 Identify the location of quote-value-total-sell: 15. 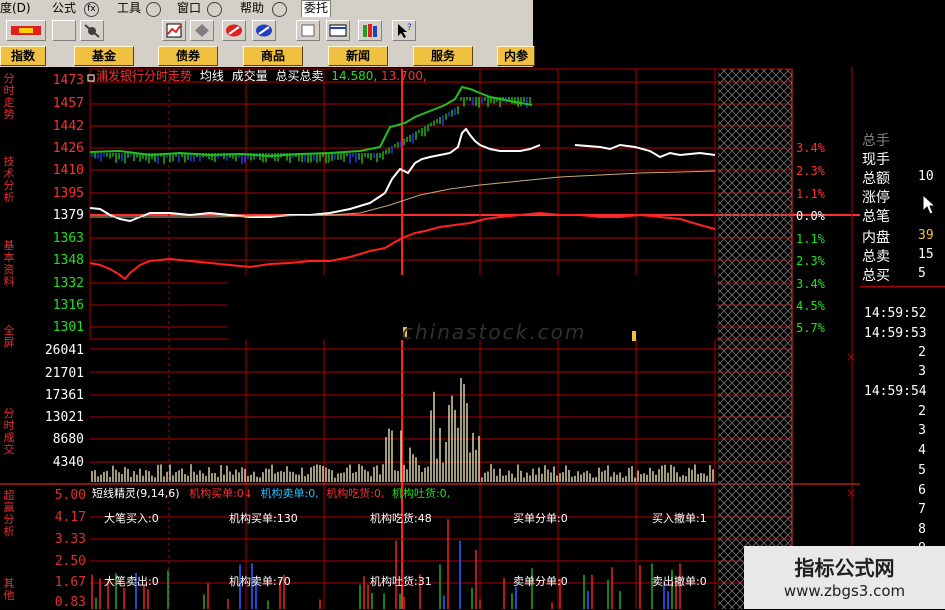
(926, 254).